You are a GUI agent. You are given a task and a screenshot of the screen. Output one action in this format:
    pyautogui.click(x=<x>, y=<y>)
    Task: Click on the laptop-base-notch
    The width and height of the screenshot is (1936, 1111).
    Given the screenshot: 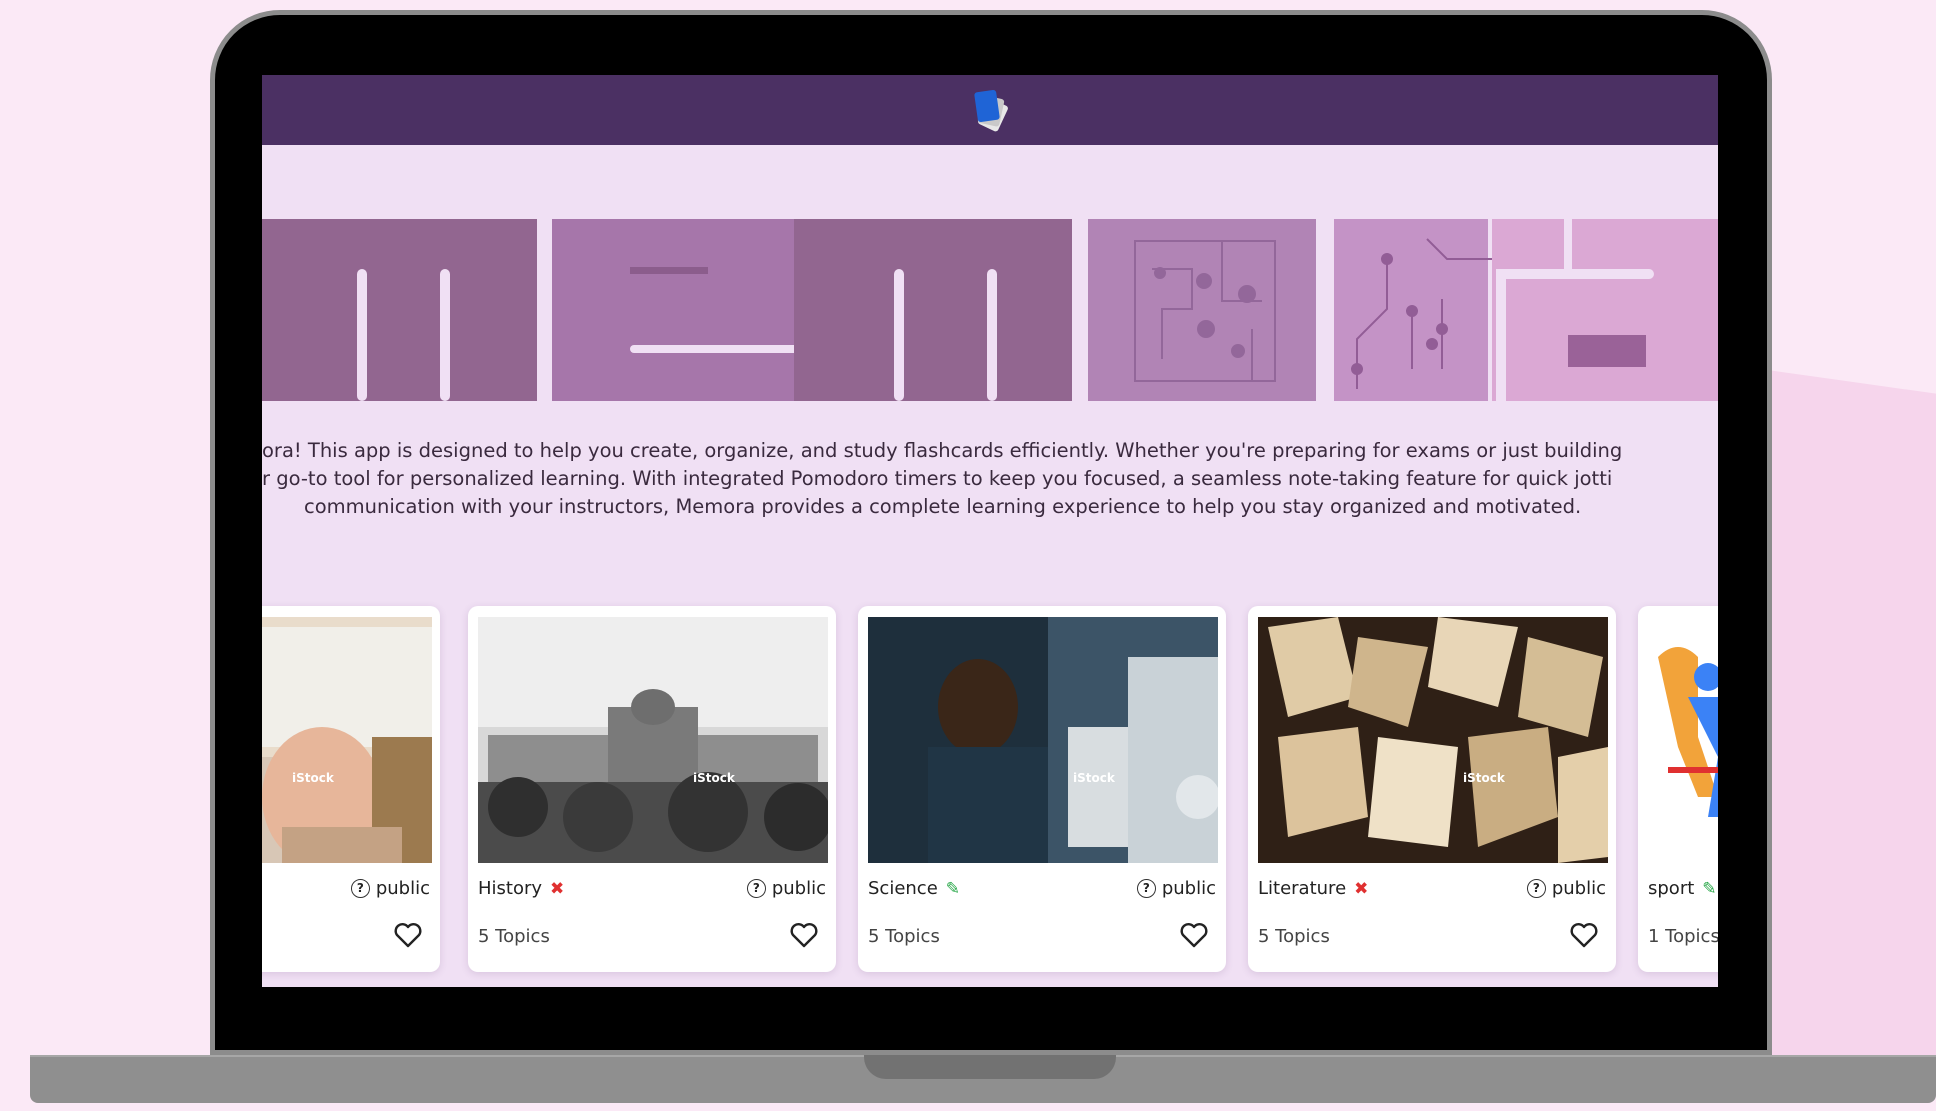 What is the action you would take?
    pyautogui.click(x=990, y=1067)
    